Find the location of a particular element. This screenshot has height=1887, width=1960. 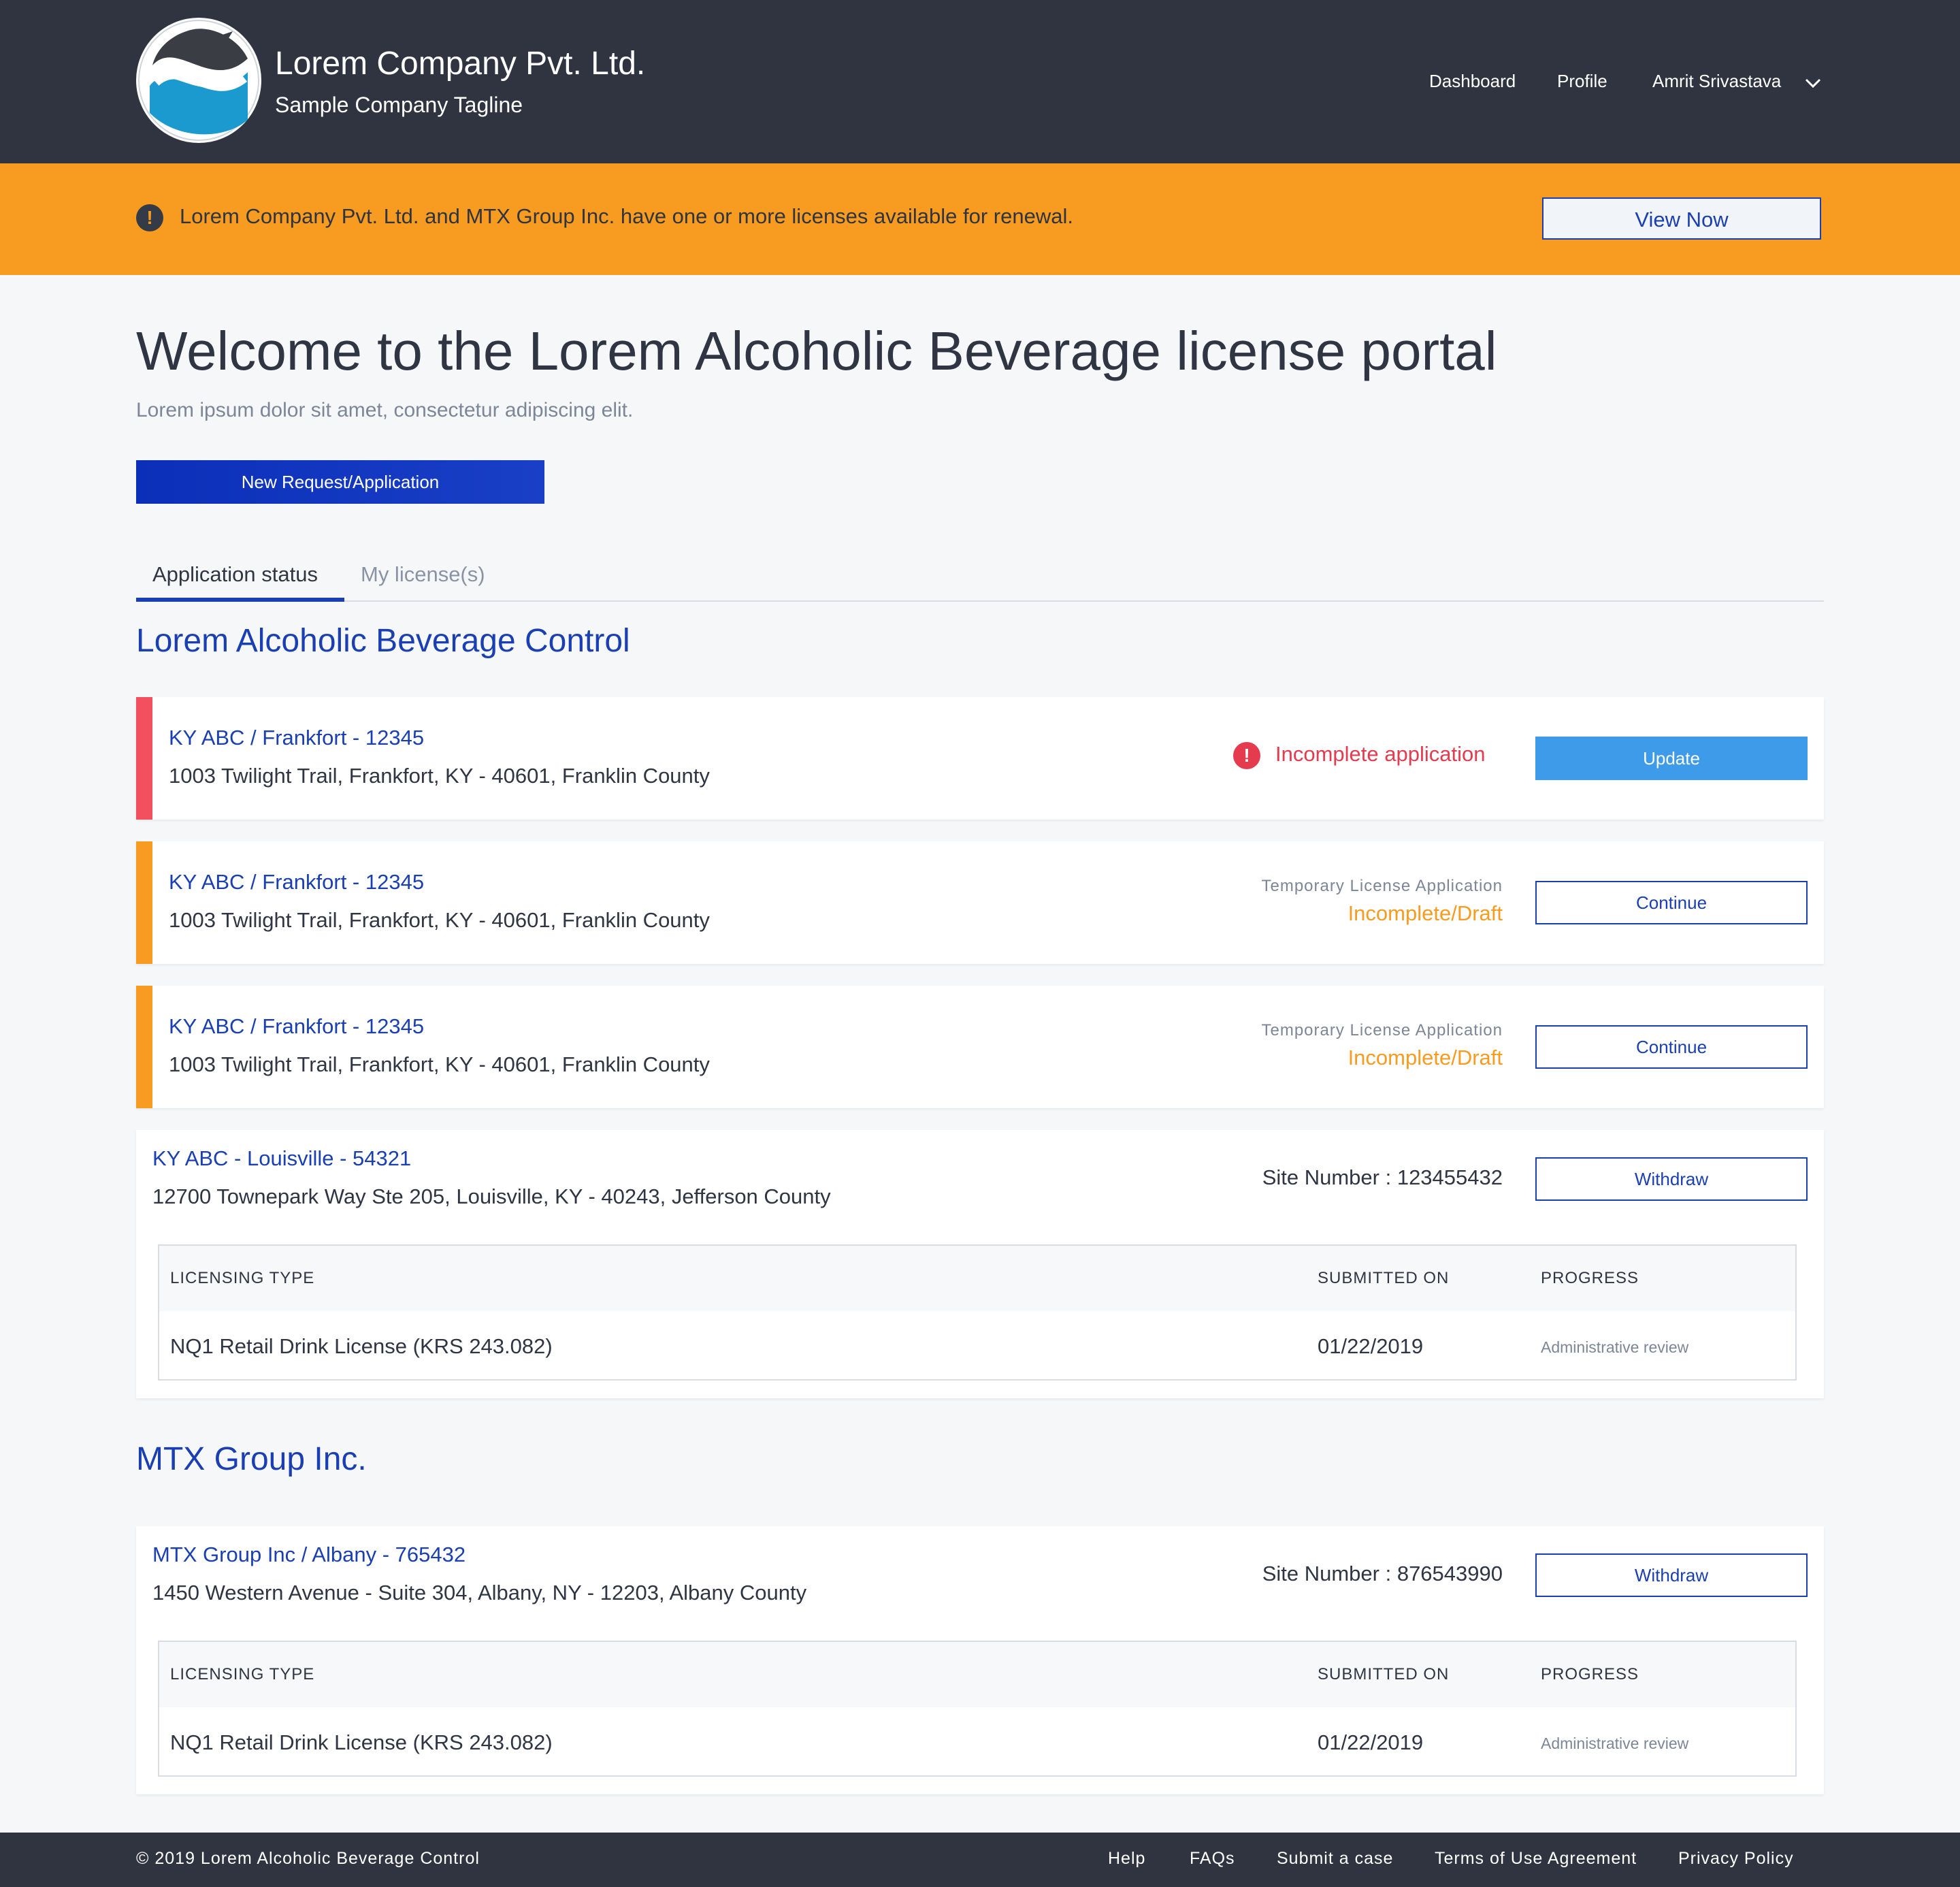

section-title-mtx-group: MTX Group Inc. is located at coordinates (252, 1459).